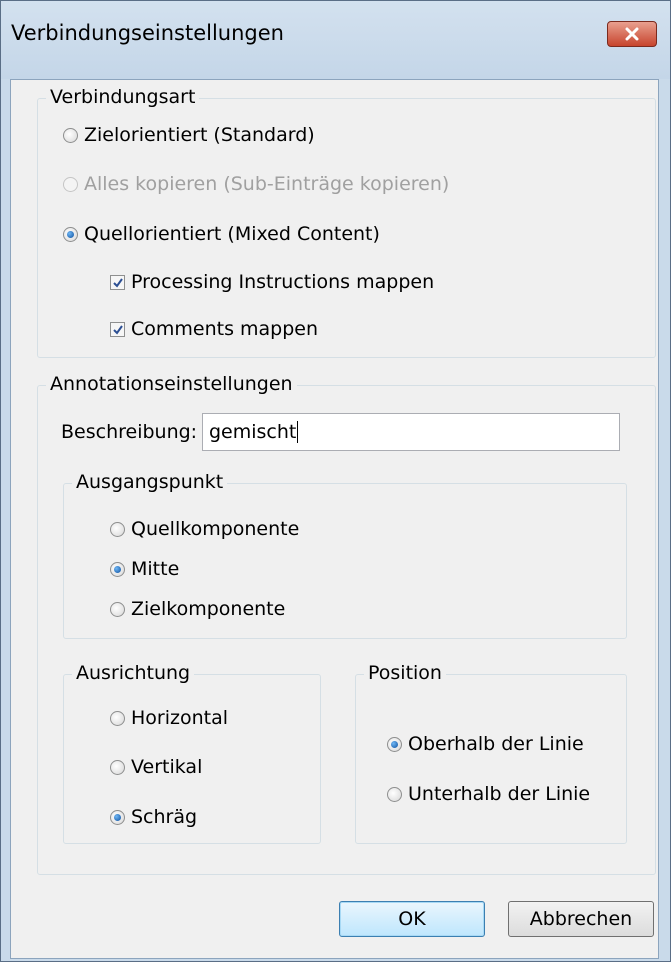 The width and height of the screenshot is (671, 962). What do you see at coordinates (253, 432) in the screenshot?
I see `description-value: gemischt` at bounding box center [253, 432].